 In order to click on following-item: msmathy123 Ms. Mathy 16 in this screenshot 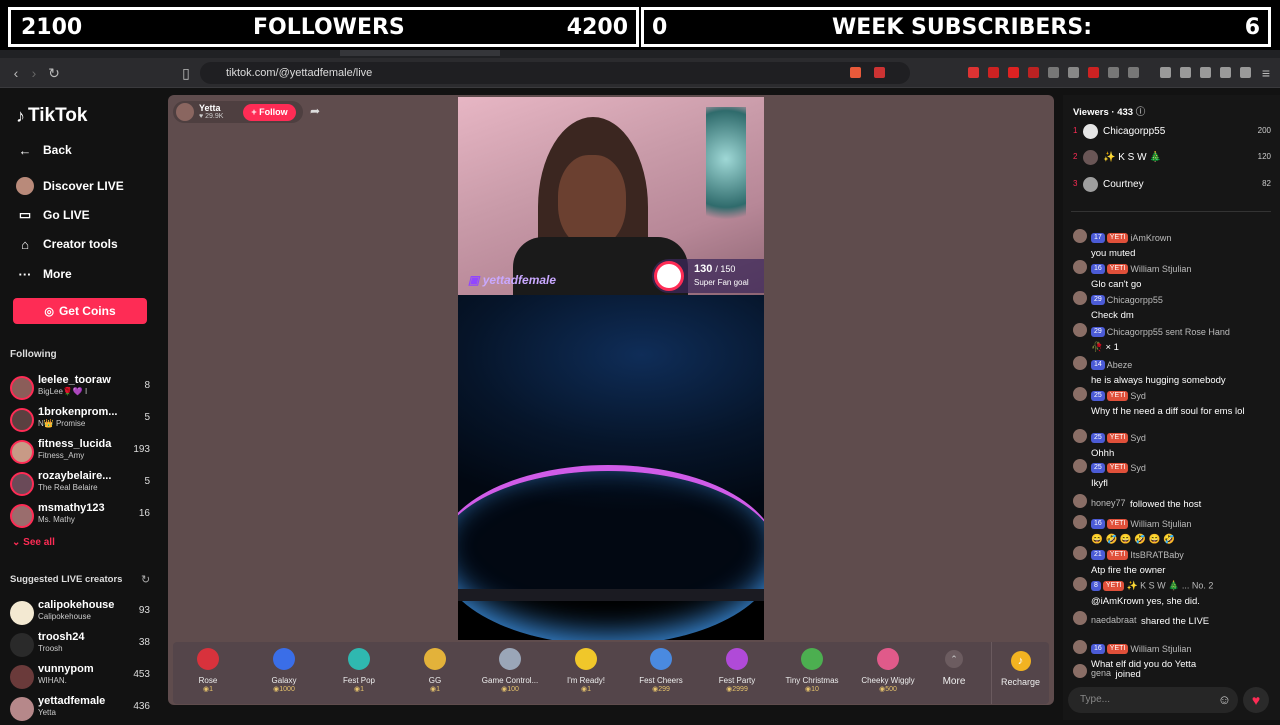, I will do `click(80, 517)`.